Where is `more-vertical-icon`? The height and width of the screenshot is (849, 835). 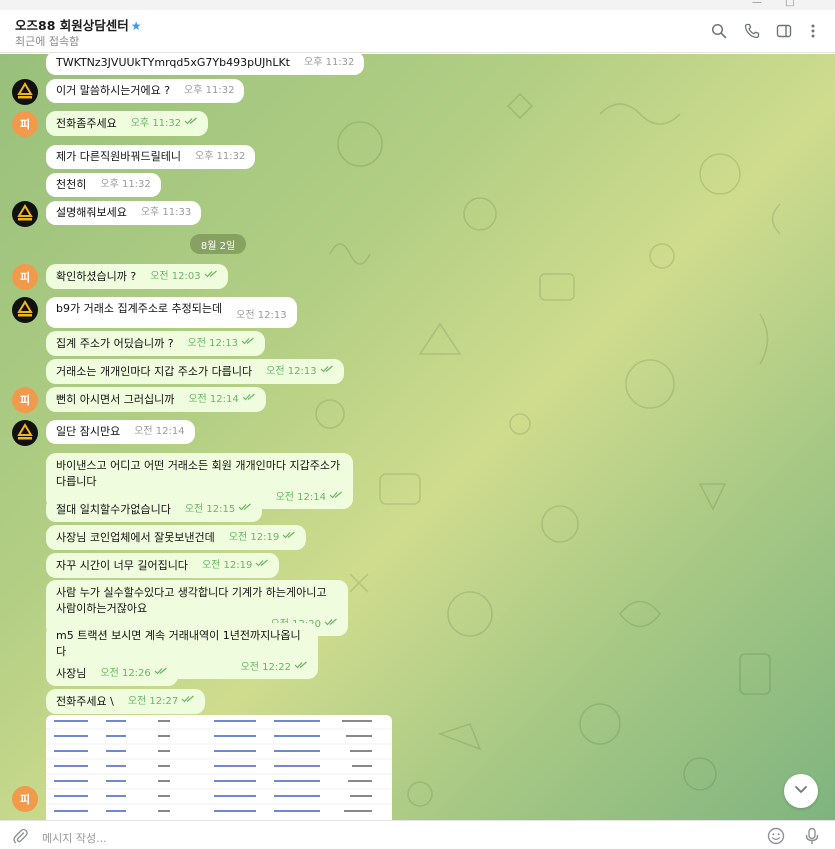 more-vertical-icon is located at coordinates (813, 31).